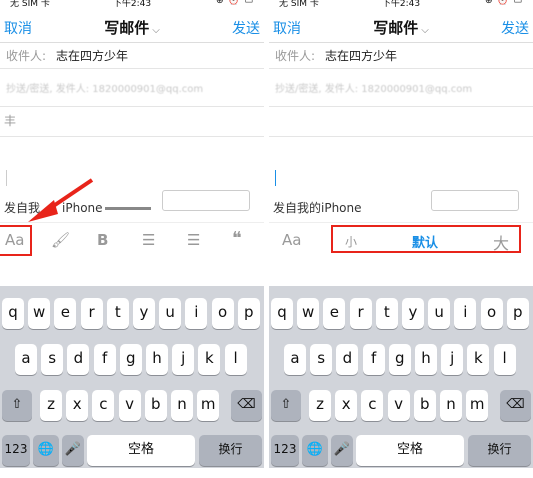 This screenshot has width=533, height=478. I want to click on bold-icon: B, so click(102, 240).